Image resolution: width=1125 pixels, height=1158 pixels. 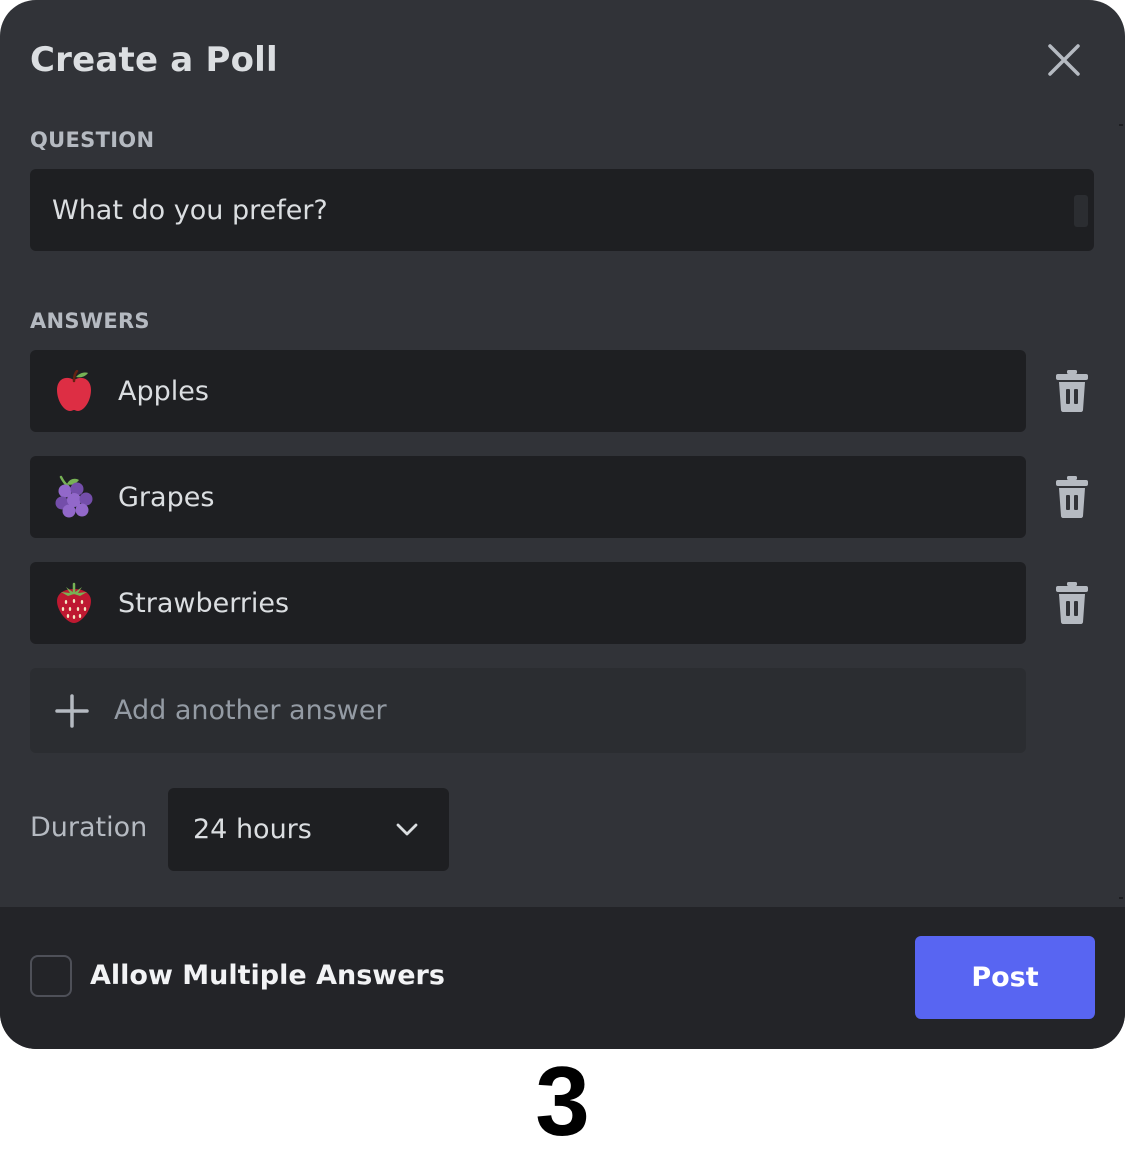 What do you see at coordinates (562, 978) in the screenshot?
I see `modal-footer: Allow Multiple Answers Post` at bounding box center [562, 978].